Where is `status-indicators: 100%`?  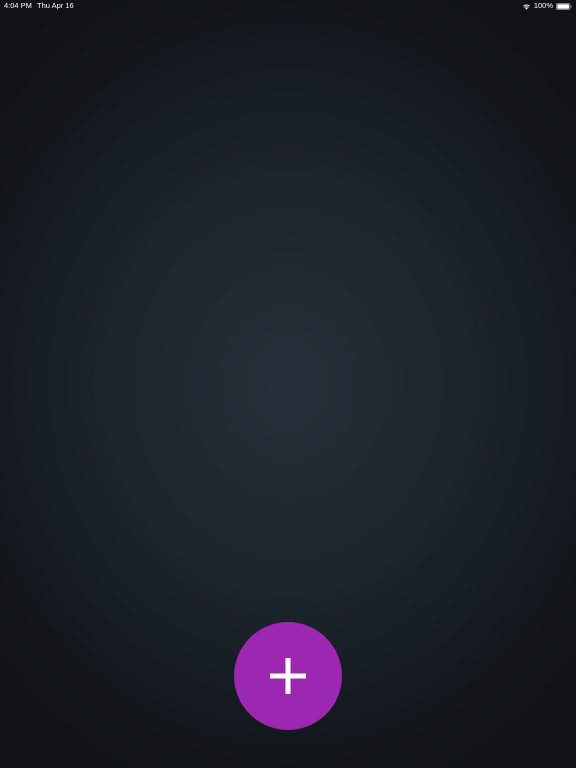 status-indicators: 100% is located at coordinates (547, 6).